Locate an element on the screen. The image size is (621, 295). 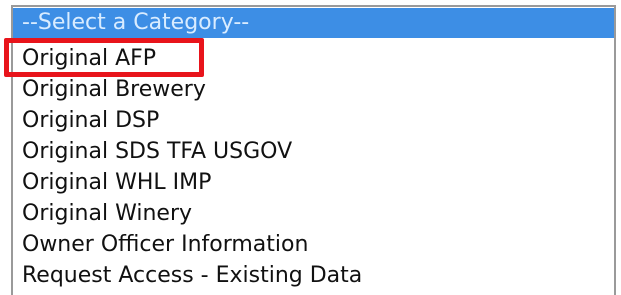
option-original-sds-tfa-usgov: Original SDS TFA USGOV is located at coordinates (313, 152).